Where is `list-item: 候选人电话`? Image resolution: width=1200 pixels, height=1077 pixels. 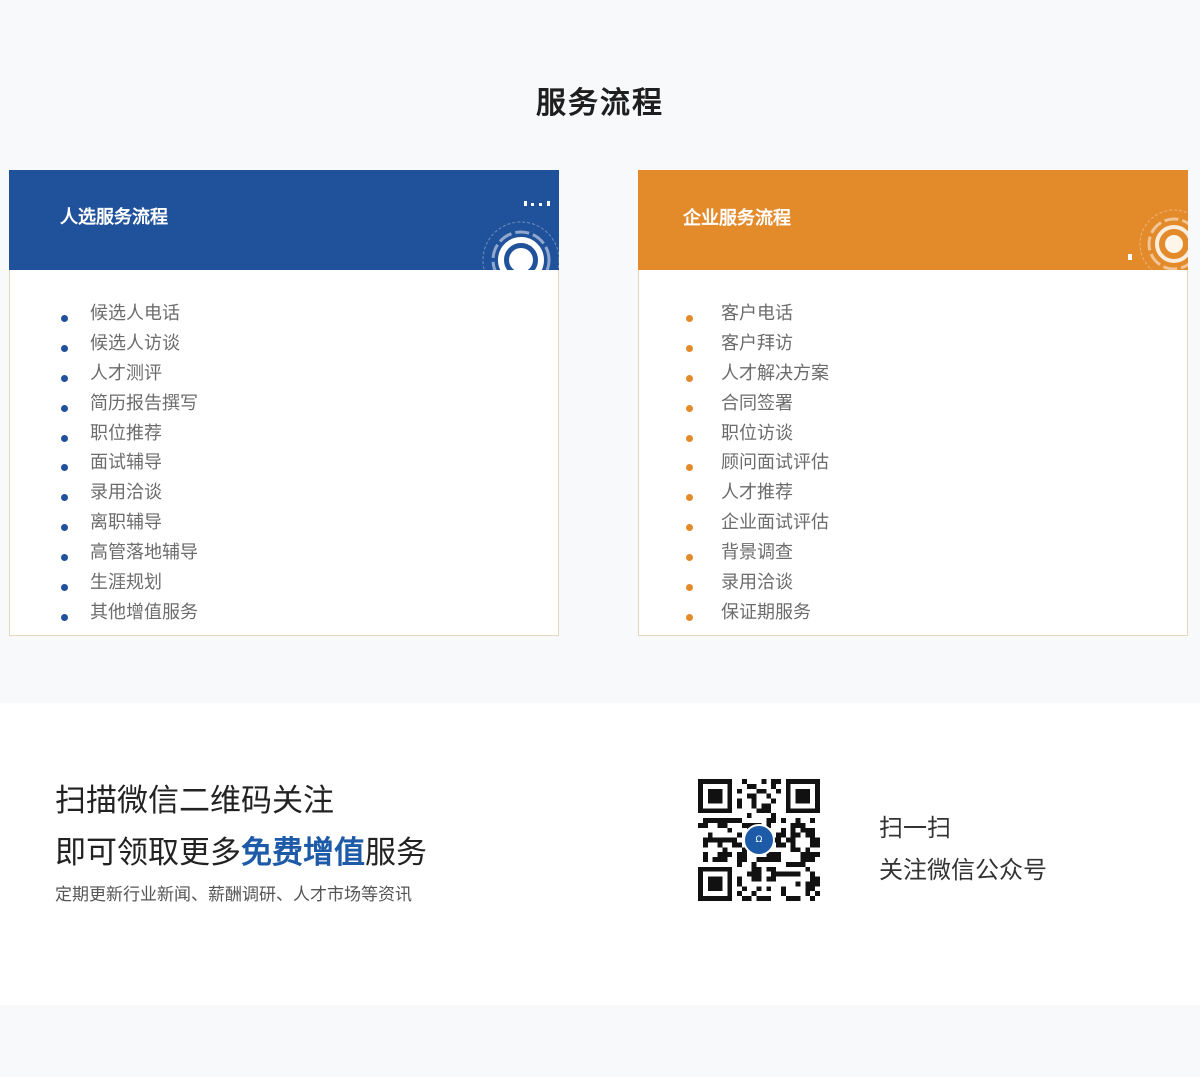
list-item: 候选人电话 is located at coordinates (129, 314).